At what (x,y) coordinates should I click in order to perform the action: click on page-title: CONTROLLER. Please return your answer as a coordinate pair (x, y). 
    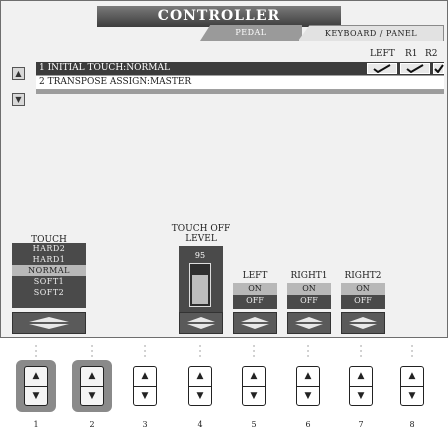
    Looking at the image, I should click on (219, 16).